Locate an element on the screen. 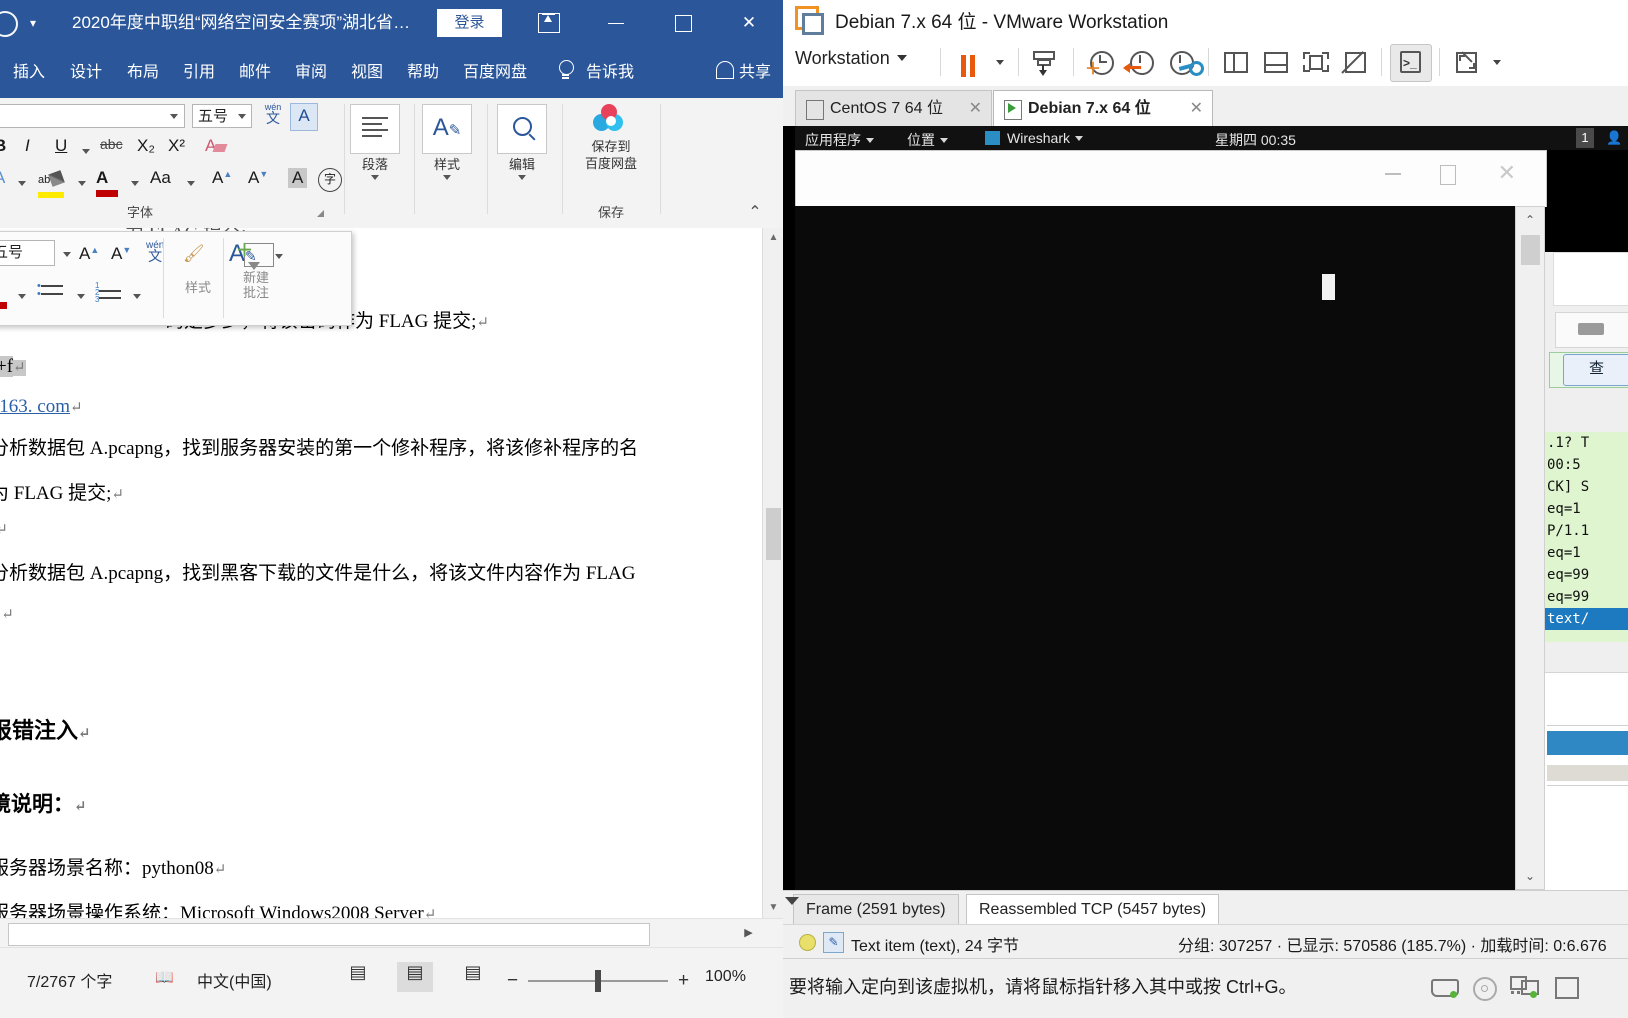 Image resolution: width=1628 pixels, height=1018 pixels. user-menu-icon: 👤 is located at coordinates (1614, 138).